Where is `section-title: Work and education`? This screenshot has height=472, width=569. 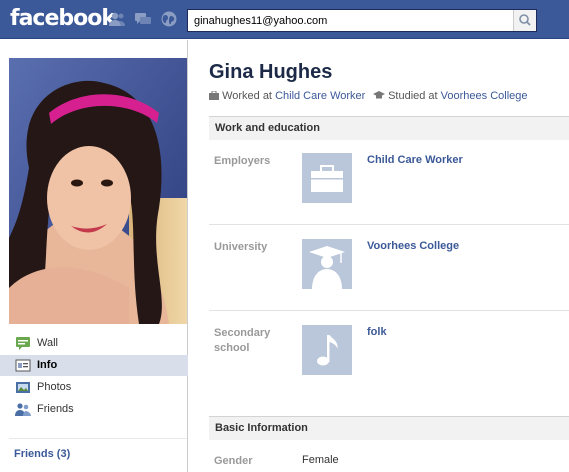 section-title: Work and education is located at coordinates (267, 128).